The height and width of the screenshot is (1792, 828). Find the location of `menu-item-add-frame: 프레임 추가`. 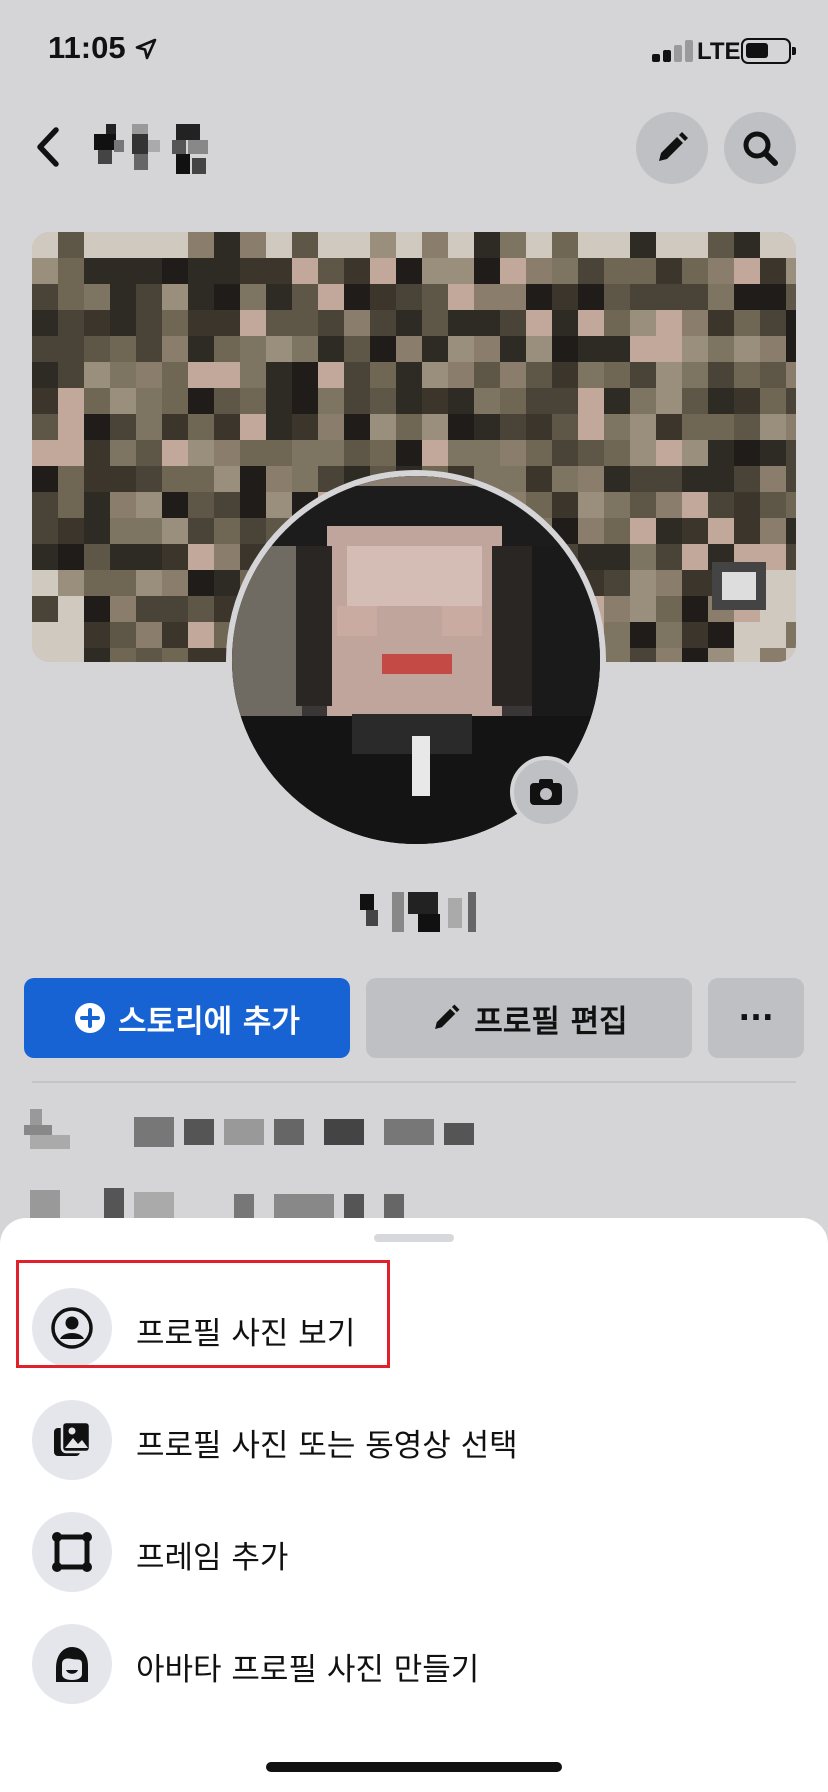

menu-item-add-frame: 프레임 추가 is located at coordinates (414, 1551).